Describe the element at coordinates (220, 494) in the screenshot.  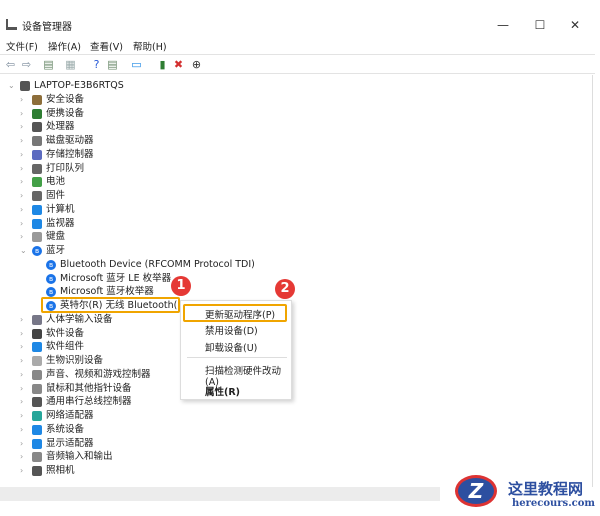
I see `horizontal-scrollbar` at that location.